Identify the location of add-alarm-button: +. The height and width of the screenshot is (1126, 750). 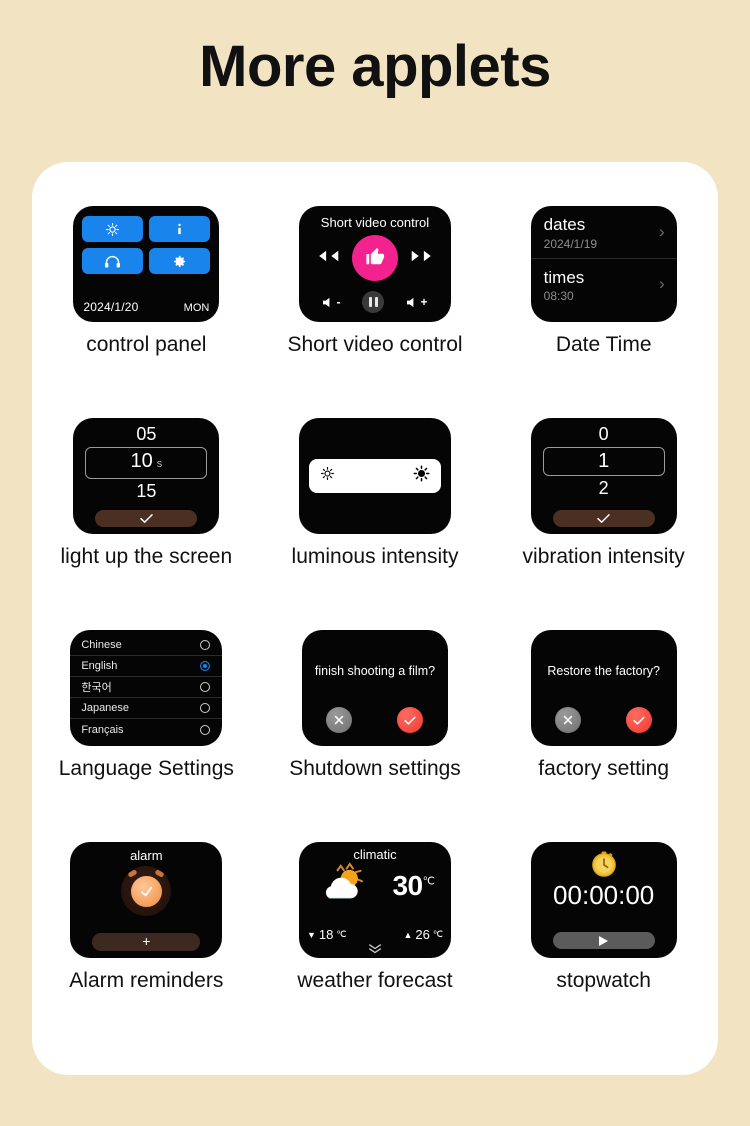
(146, 942).